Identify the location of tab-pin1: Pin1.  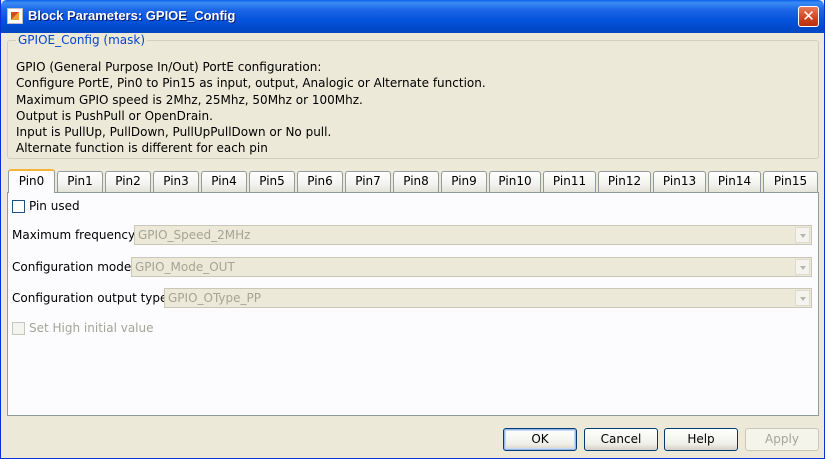
(80, 181).